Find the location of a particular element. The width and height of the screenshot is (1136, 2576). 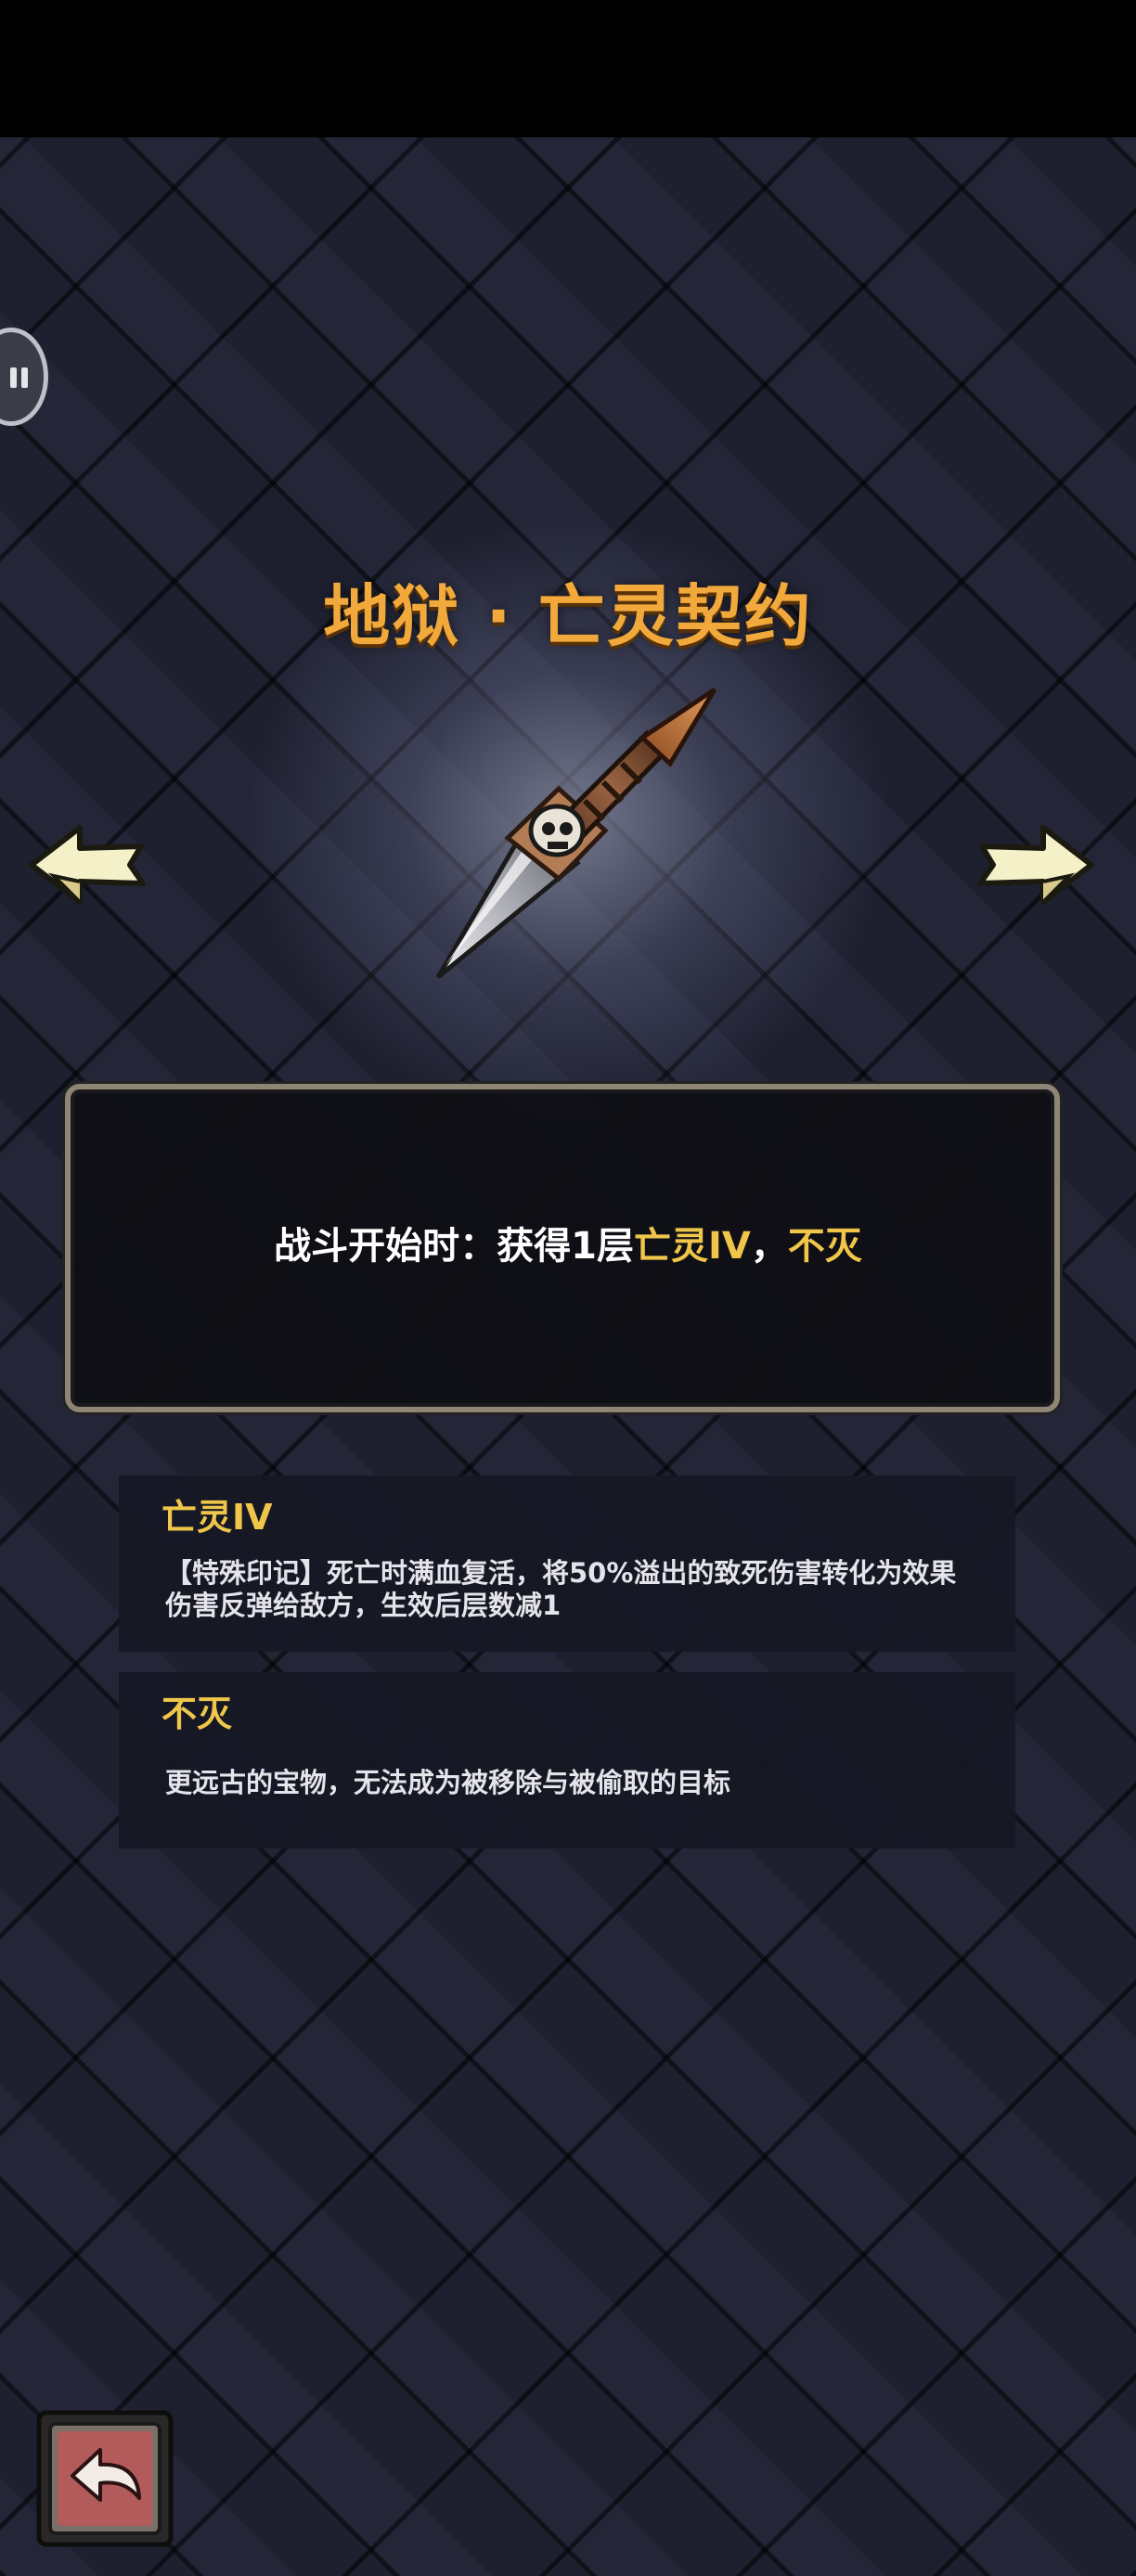

pause-icon-bar is located at coordinates (24, 377).